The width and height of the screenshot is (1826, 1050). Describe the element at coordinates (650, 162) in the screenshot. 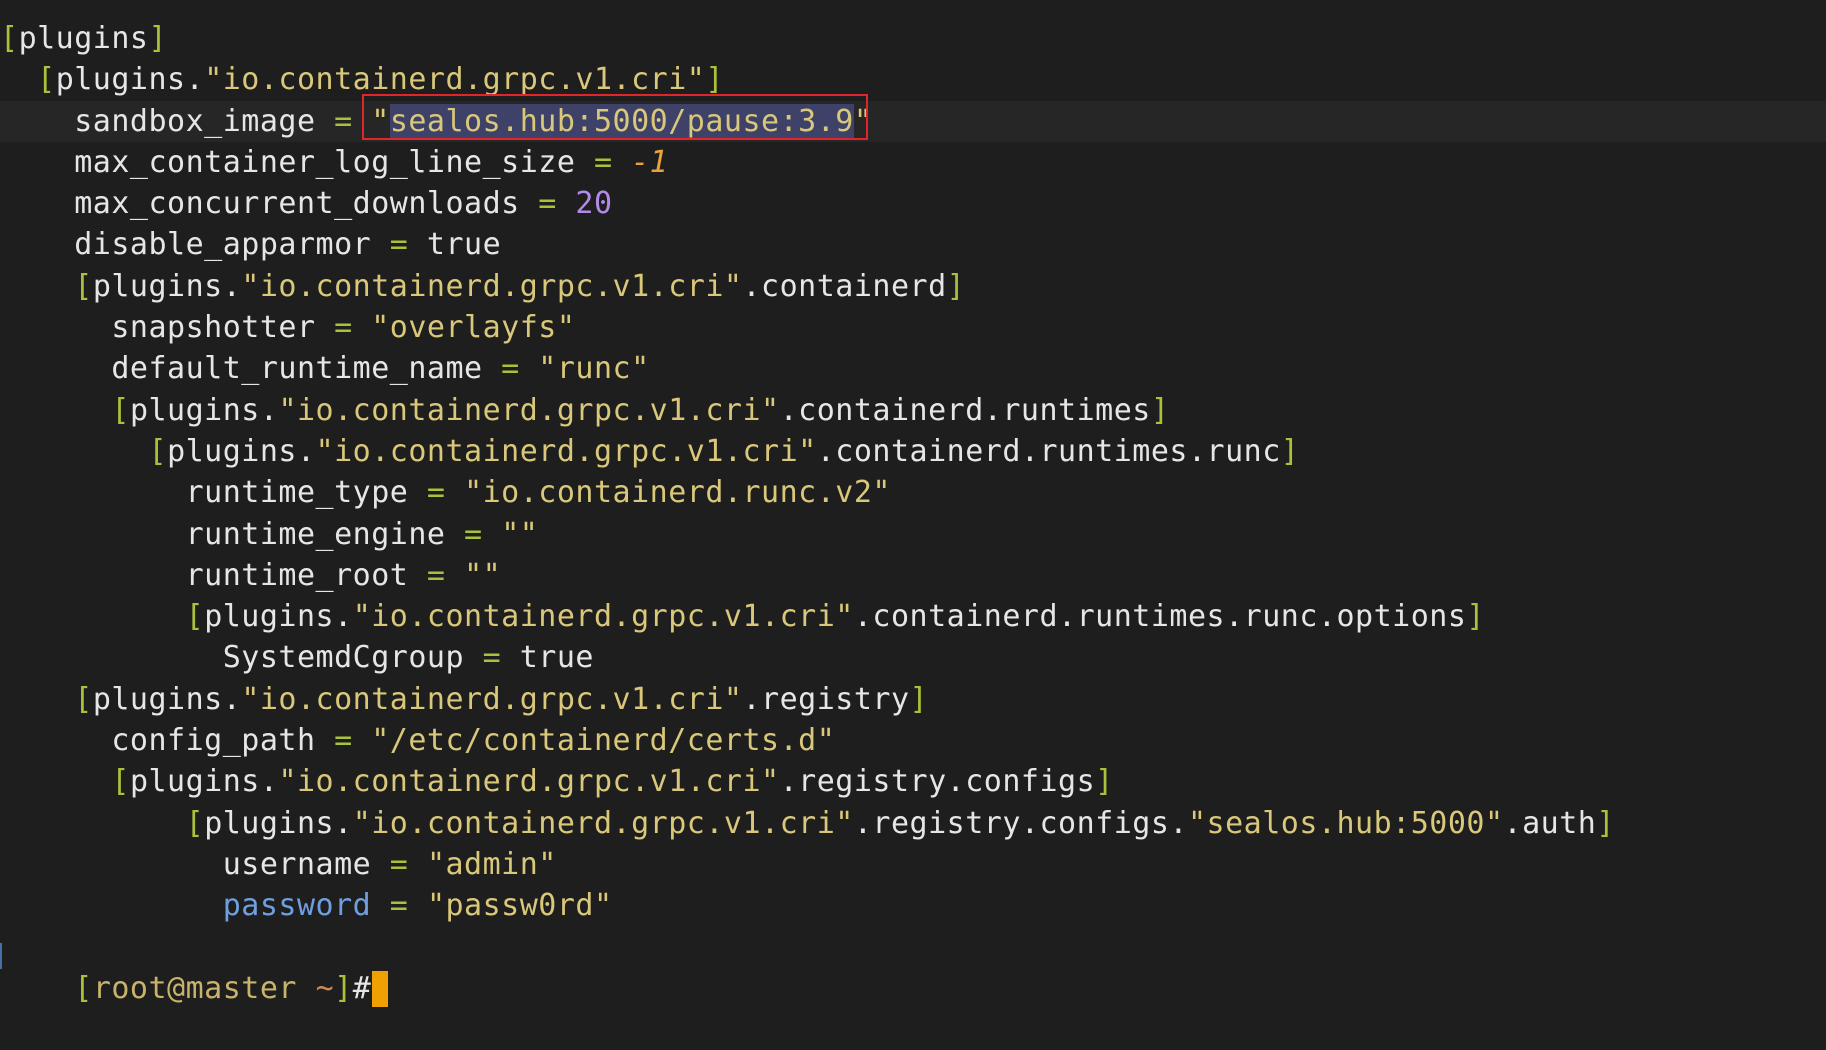

I see `code-token: -1` at that location.